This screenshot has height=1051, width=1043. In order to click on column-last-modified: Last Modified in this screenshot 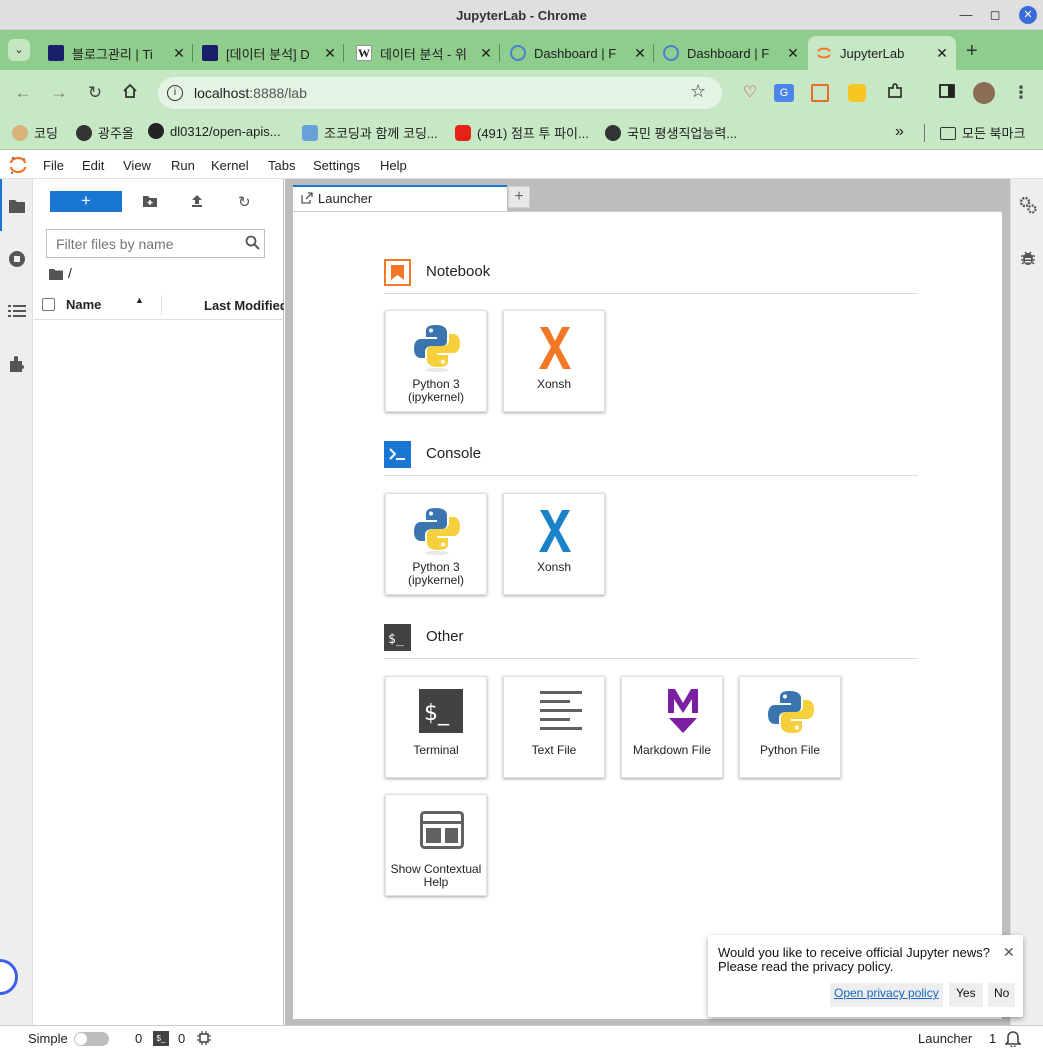, I will do `click(244, 305)`.